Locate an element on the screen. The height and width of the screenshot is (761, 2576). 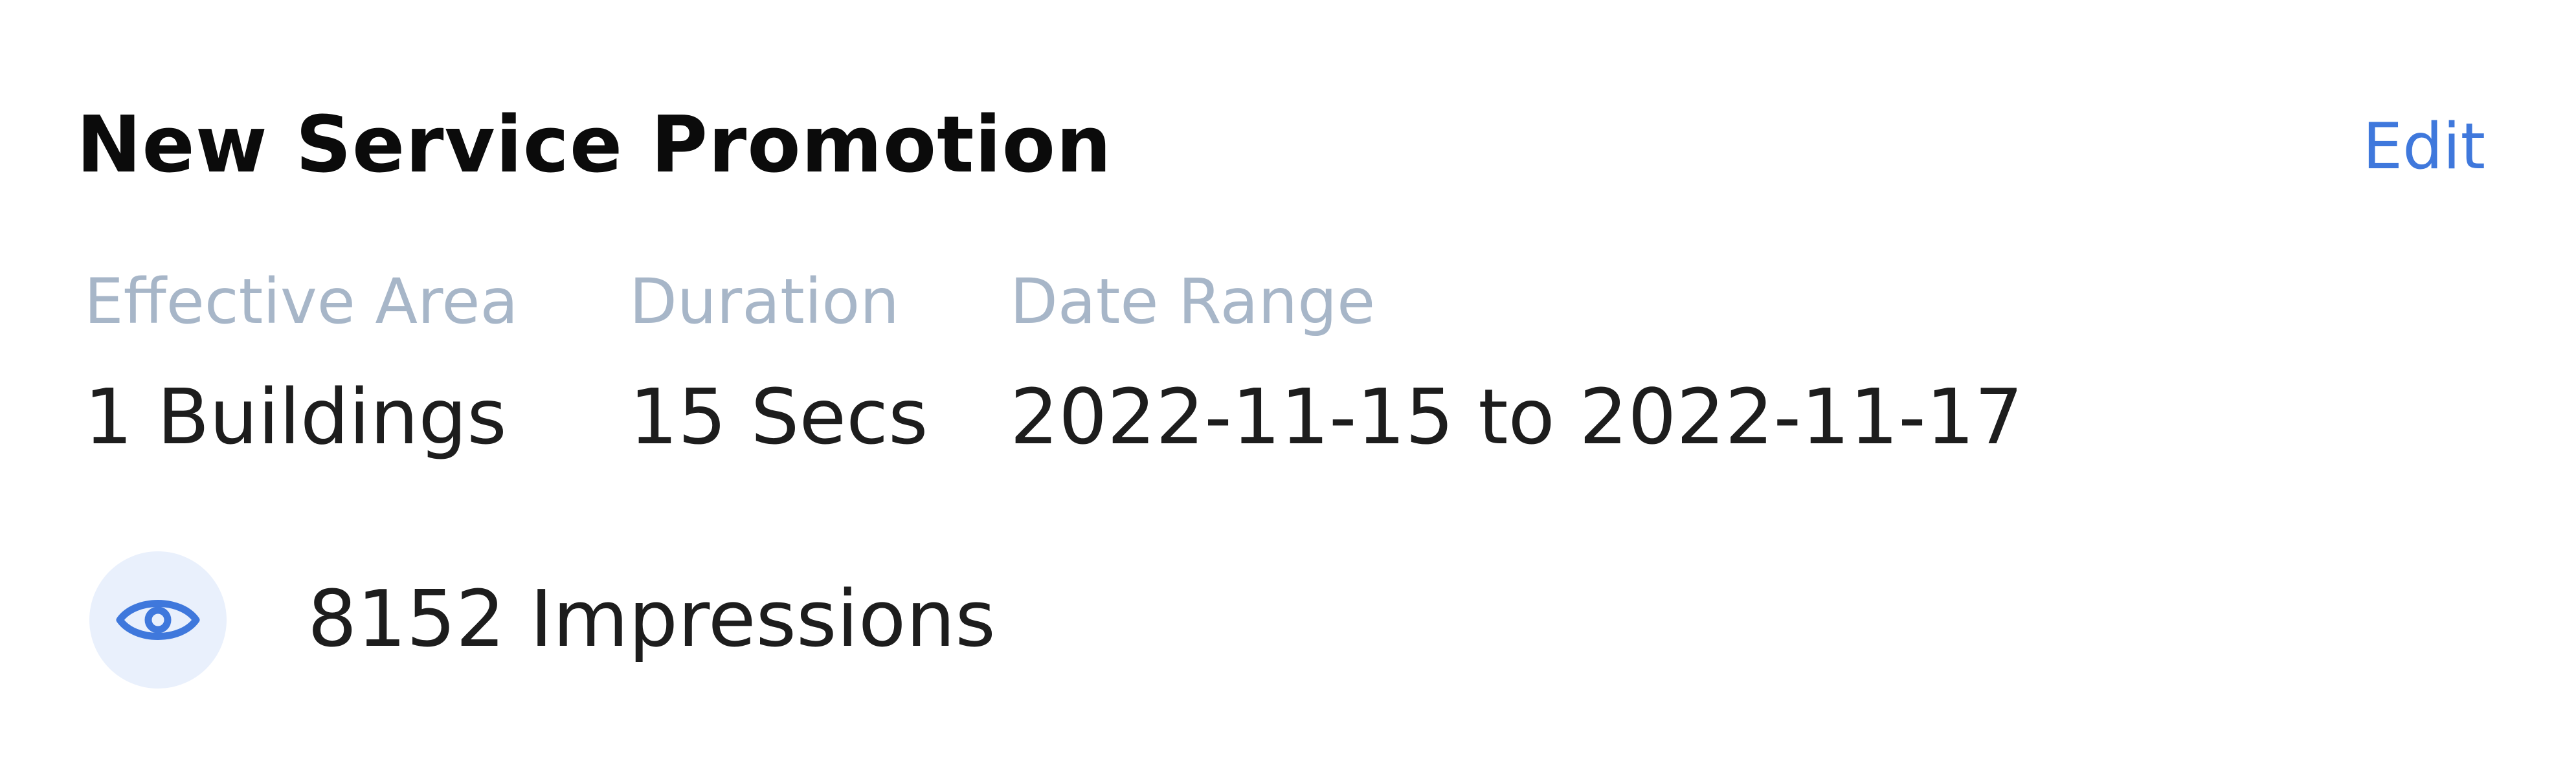
impressions-count: 8152 Impressions is located at coordinates (652, 620).